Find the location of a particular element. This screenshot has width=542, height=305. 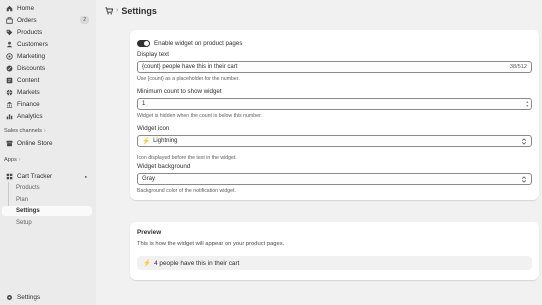

sidebar-item-label: Finance is located at coordinates (28, 104).